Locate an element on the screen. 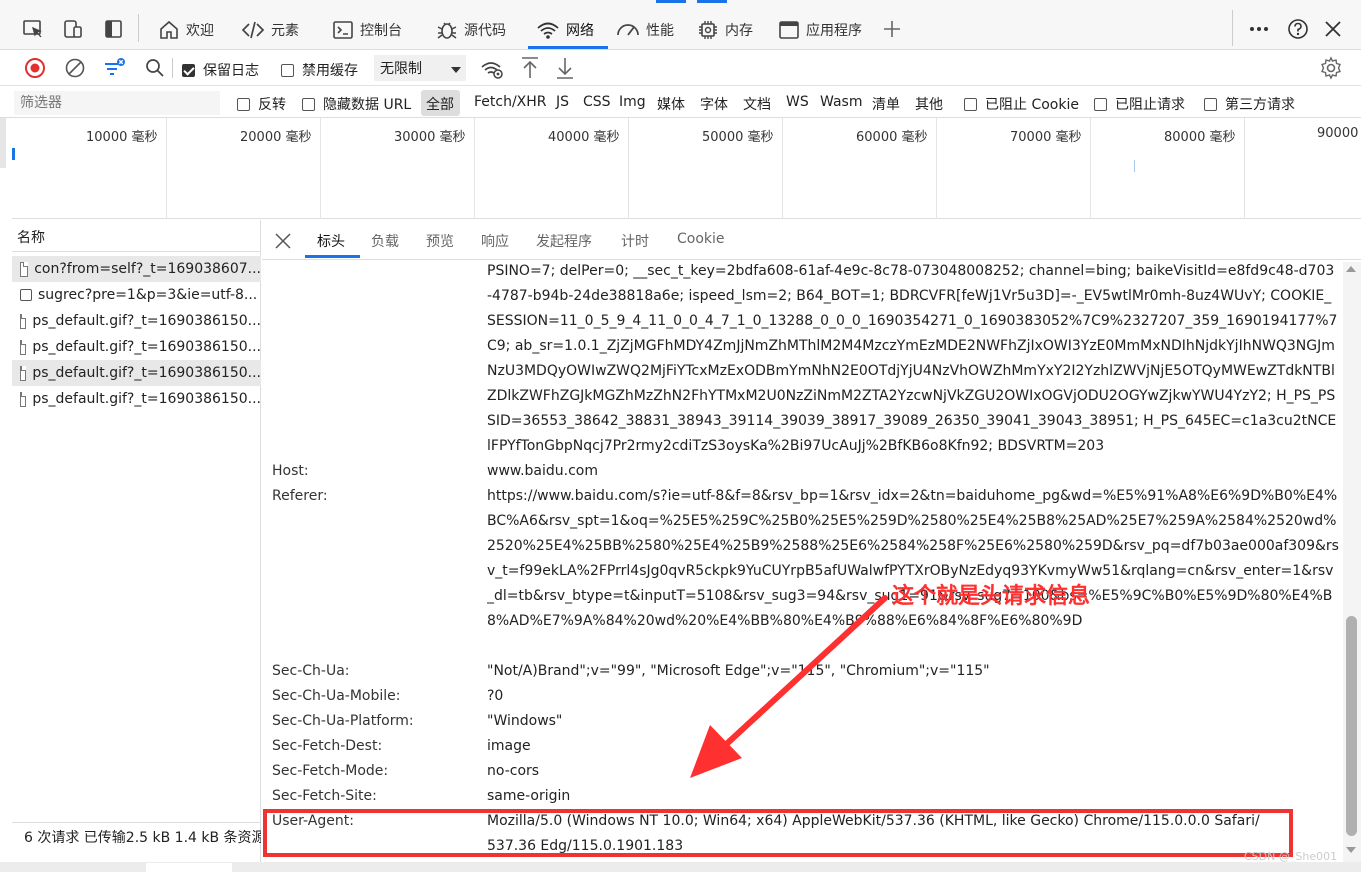 This screenshot has width=1361, height=872. header-value: no-cors is located at coordinates (513, 771).